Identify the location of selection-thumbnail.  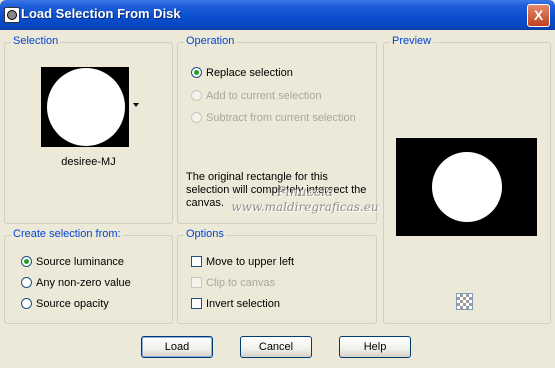
(90, 107).